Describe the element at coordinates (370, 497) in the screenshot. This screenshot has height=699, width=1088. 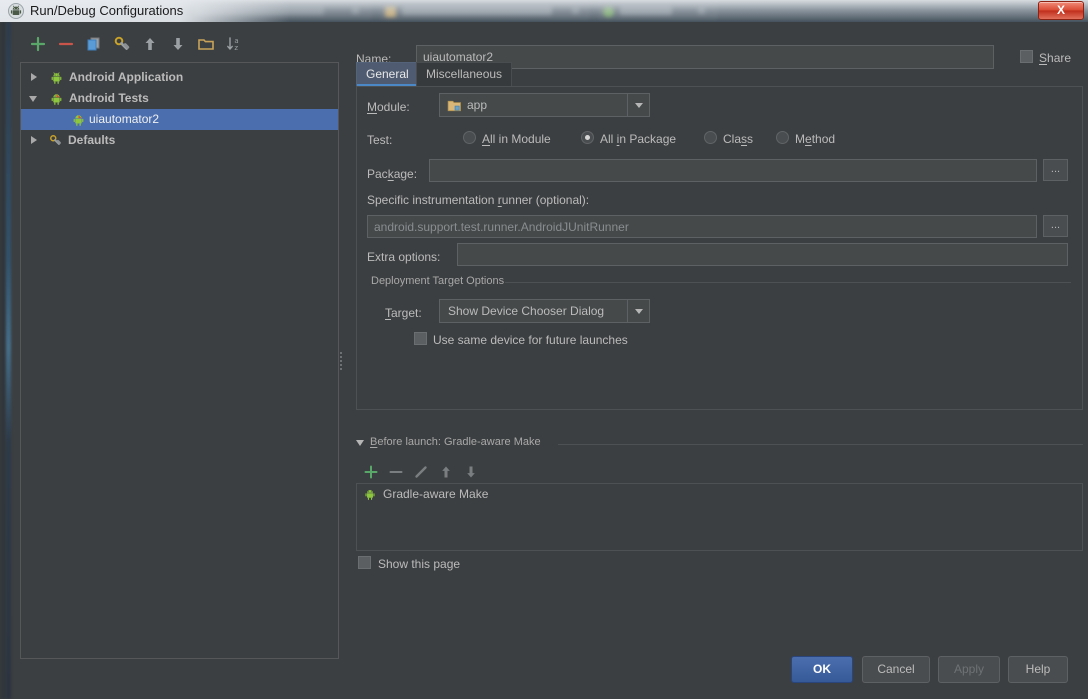
I see `android-icon` at that location.